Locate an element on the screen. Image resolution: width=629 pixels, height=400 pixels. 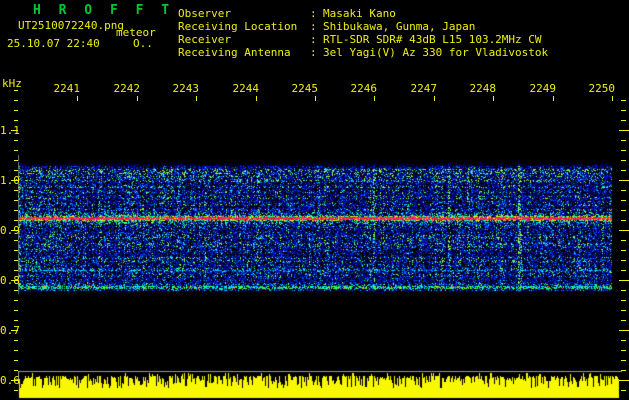
info-value: Shibukawa, Gunma, Japan is located at coordinates (399, 26).